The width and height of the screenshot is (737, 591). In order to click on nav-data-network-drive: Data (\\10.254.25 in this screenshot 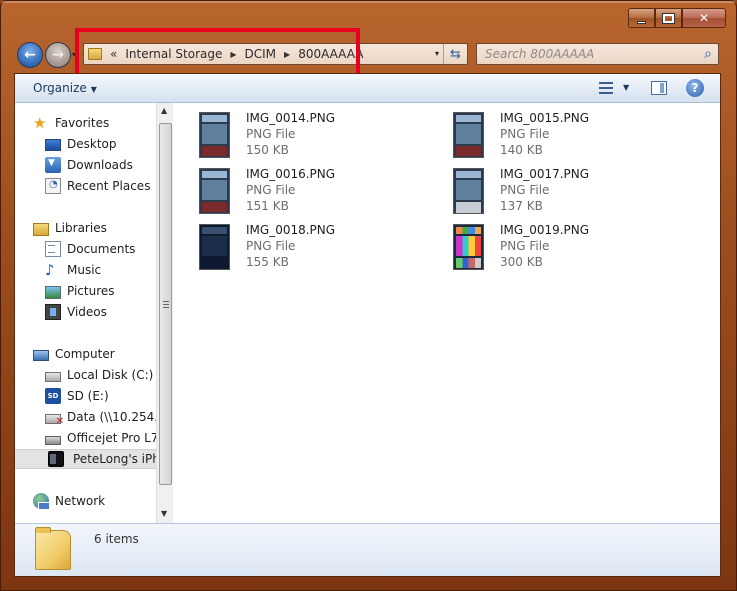, I will do `click(86, 417)`.